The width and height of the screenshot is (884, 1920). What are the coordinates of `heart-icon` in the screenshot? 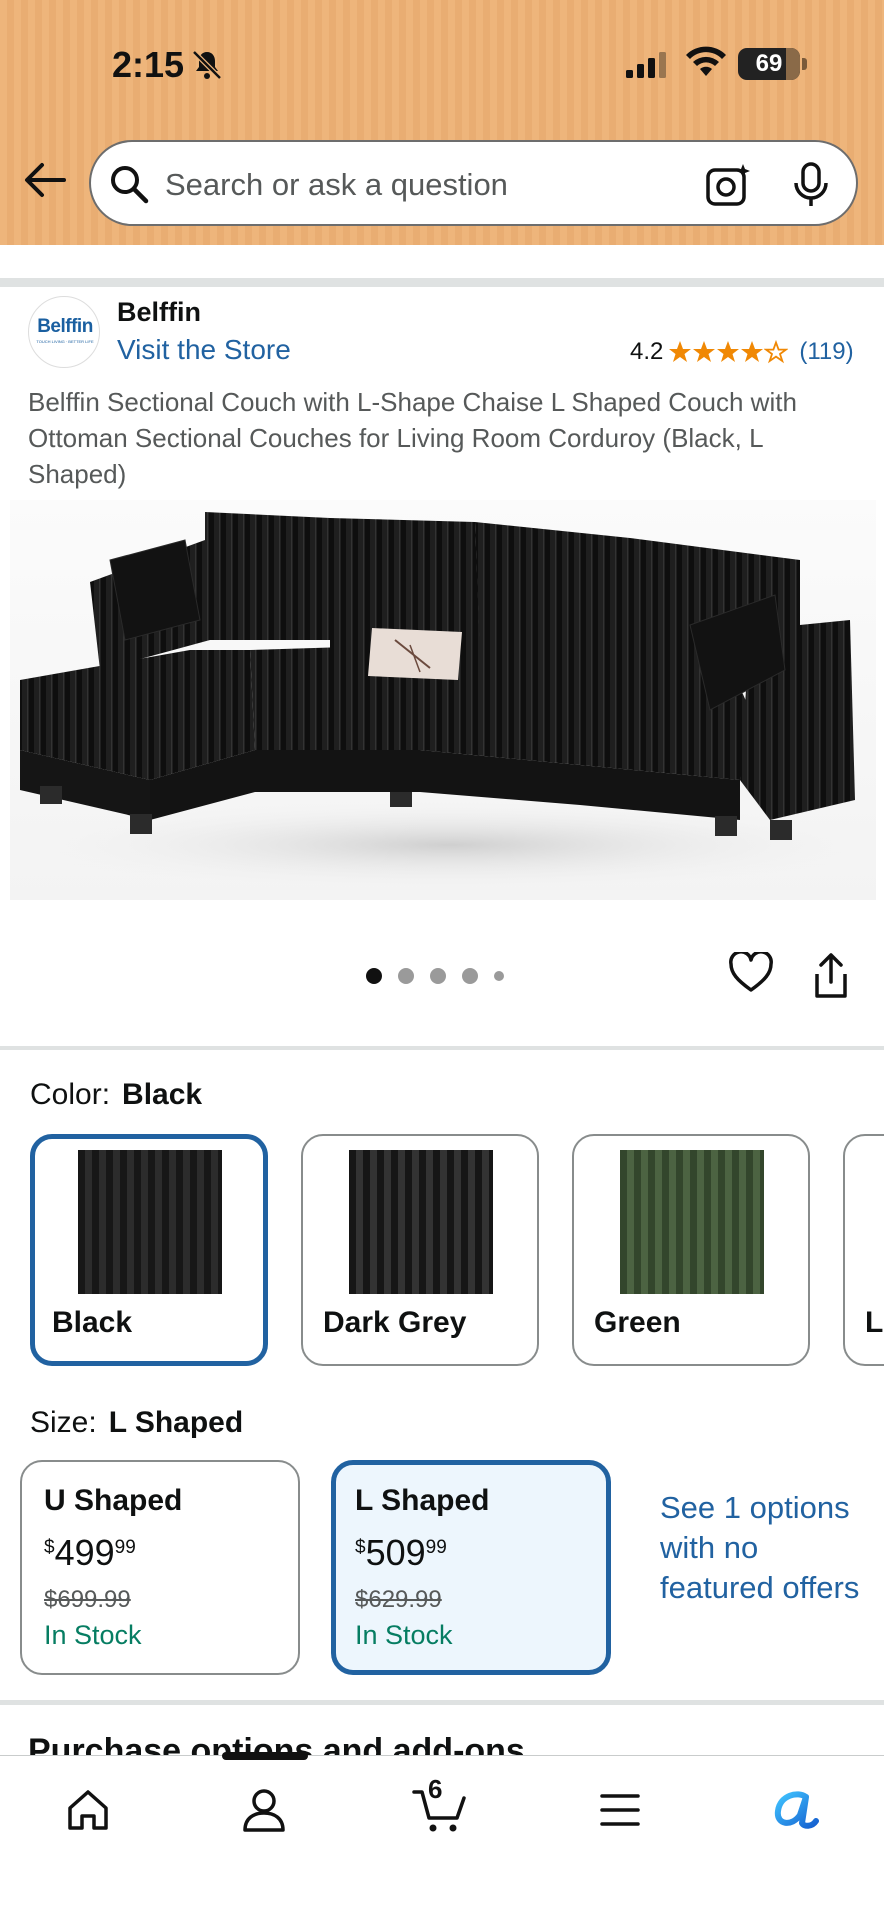 It's located at (751, 973).